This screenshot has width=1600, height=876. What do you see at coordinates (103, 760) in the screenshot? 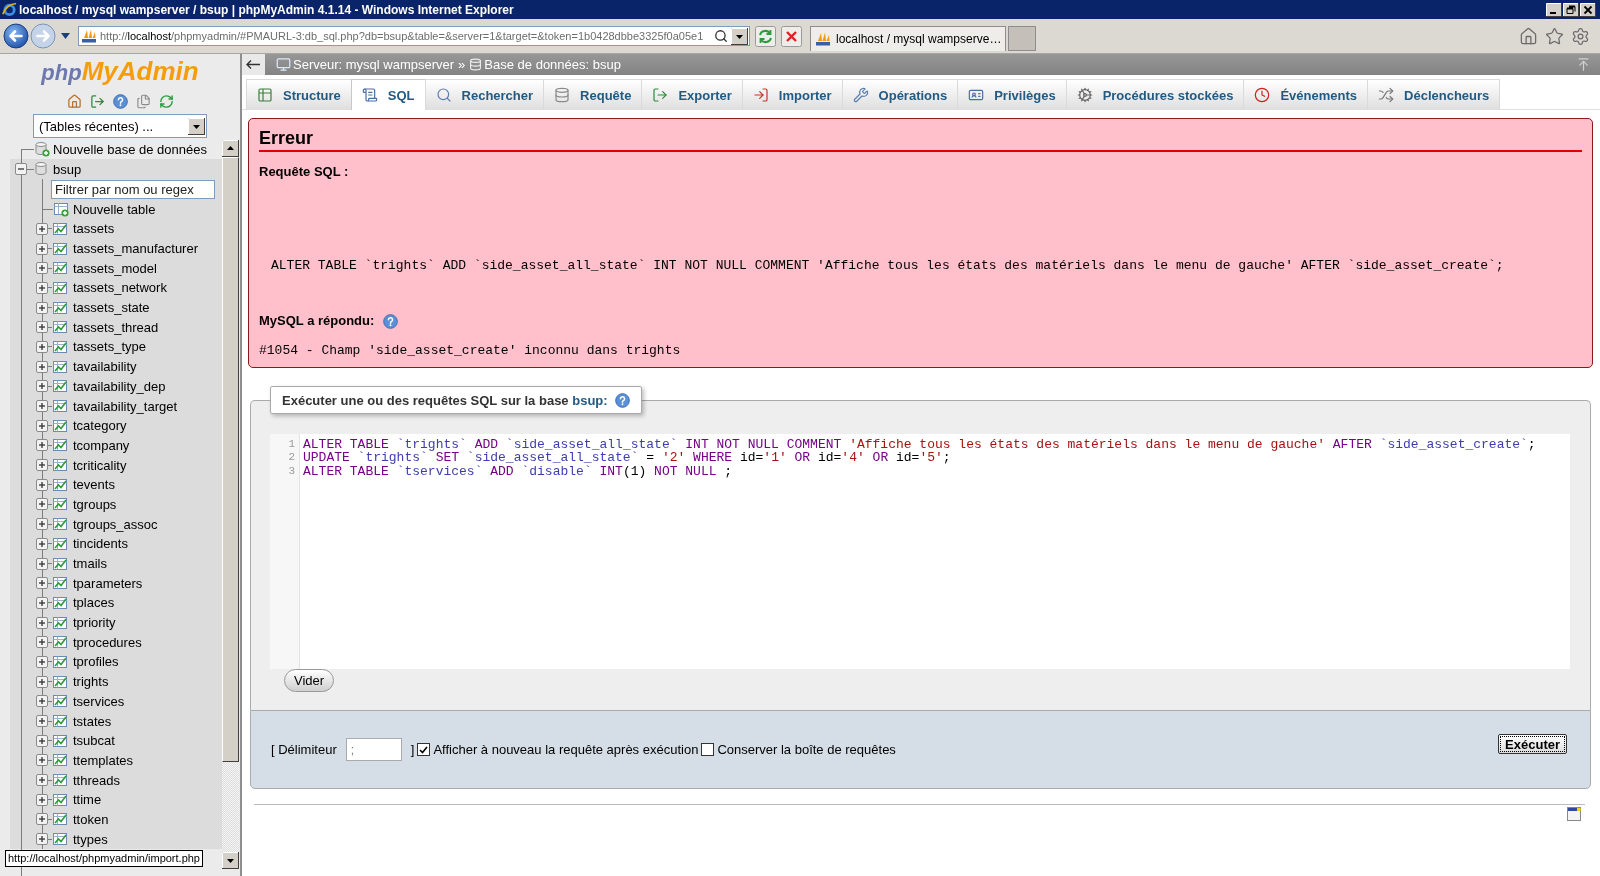
I see `table-link: ttemplates` at bounding box center [103, 760].